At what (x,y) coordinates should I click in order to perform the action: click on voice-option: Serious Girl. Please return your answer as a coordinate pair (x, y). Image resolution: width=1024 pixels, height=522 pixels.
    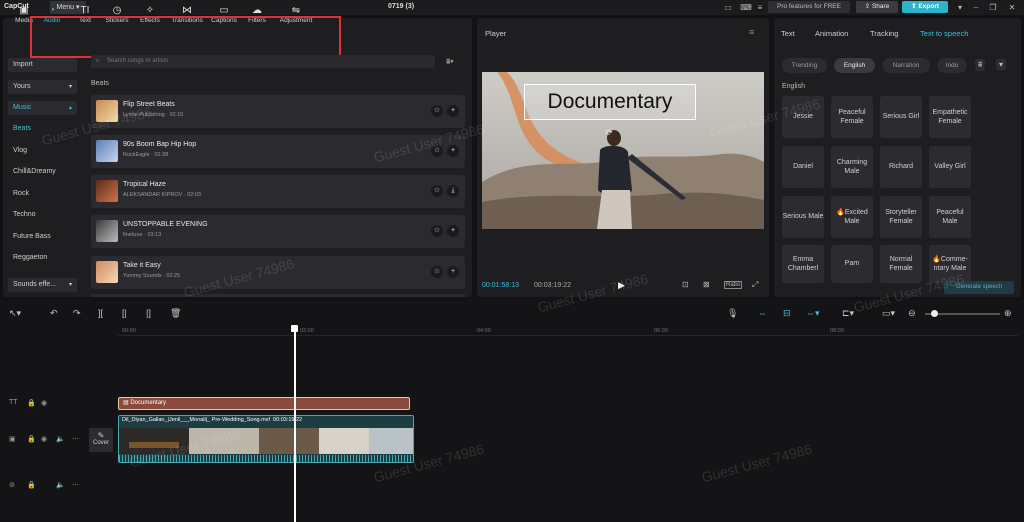
    Looking at the image, I should click on (901, 117).